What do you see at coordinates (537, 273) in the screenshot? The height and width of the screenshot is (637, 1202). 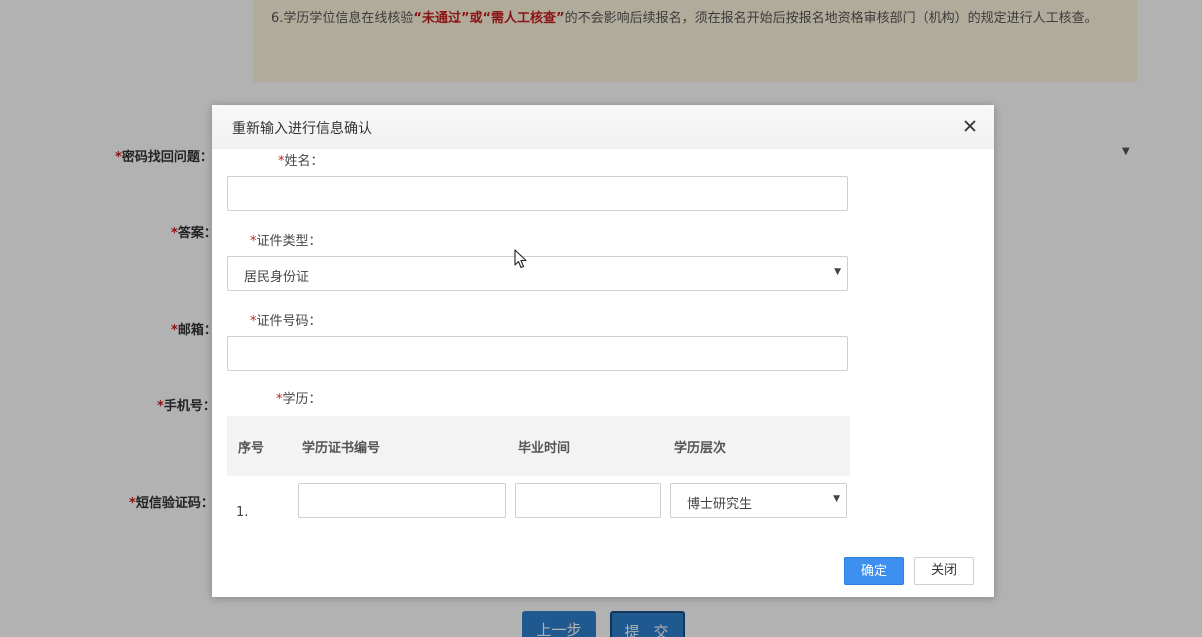 I see `id-type-select: 居民身份证 ▼` at bounding box center [537, 273].